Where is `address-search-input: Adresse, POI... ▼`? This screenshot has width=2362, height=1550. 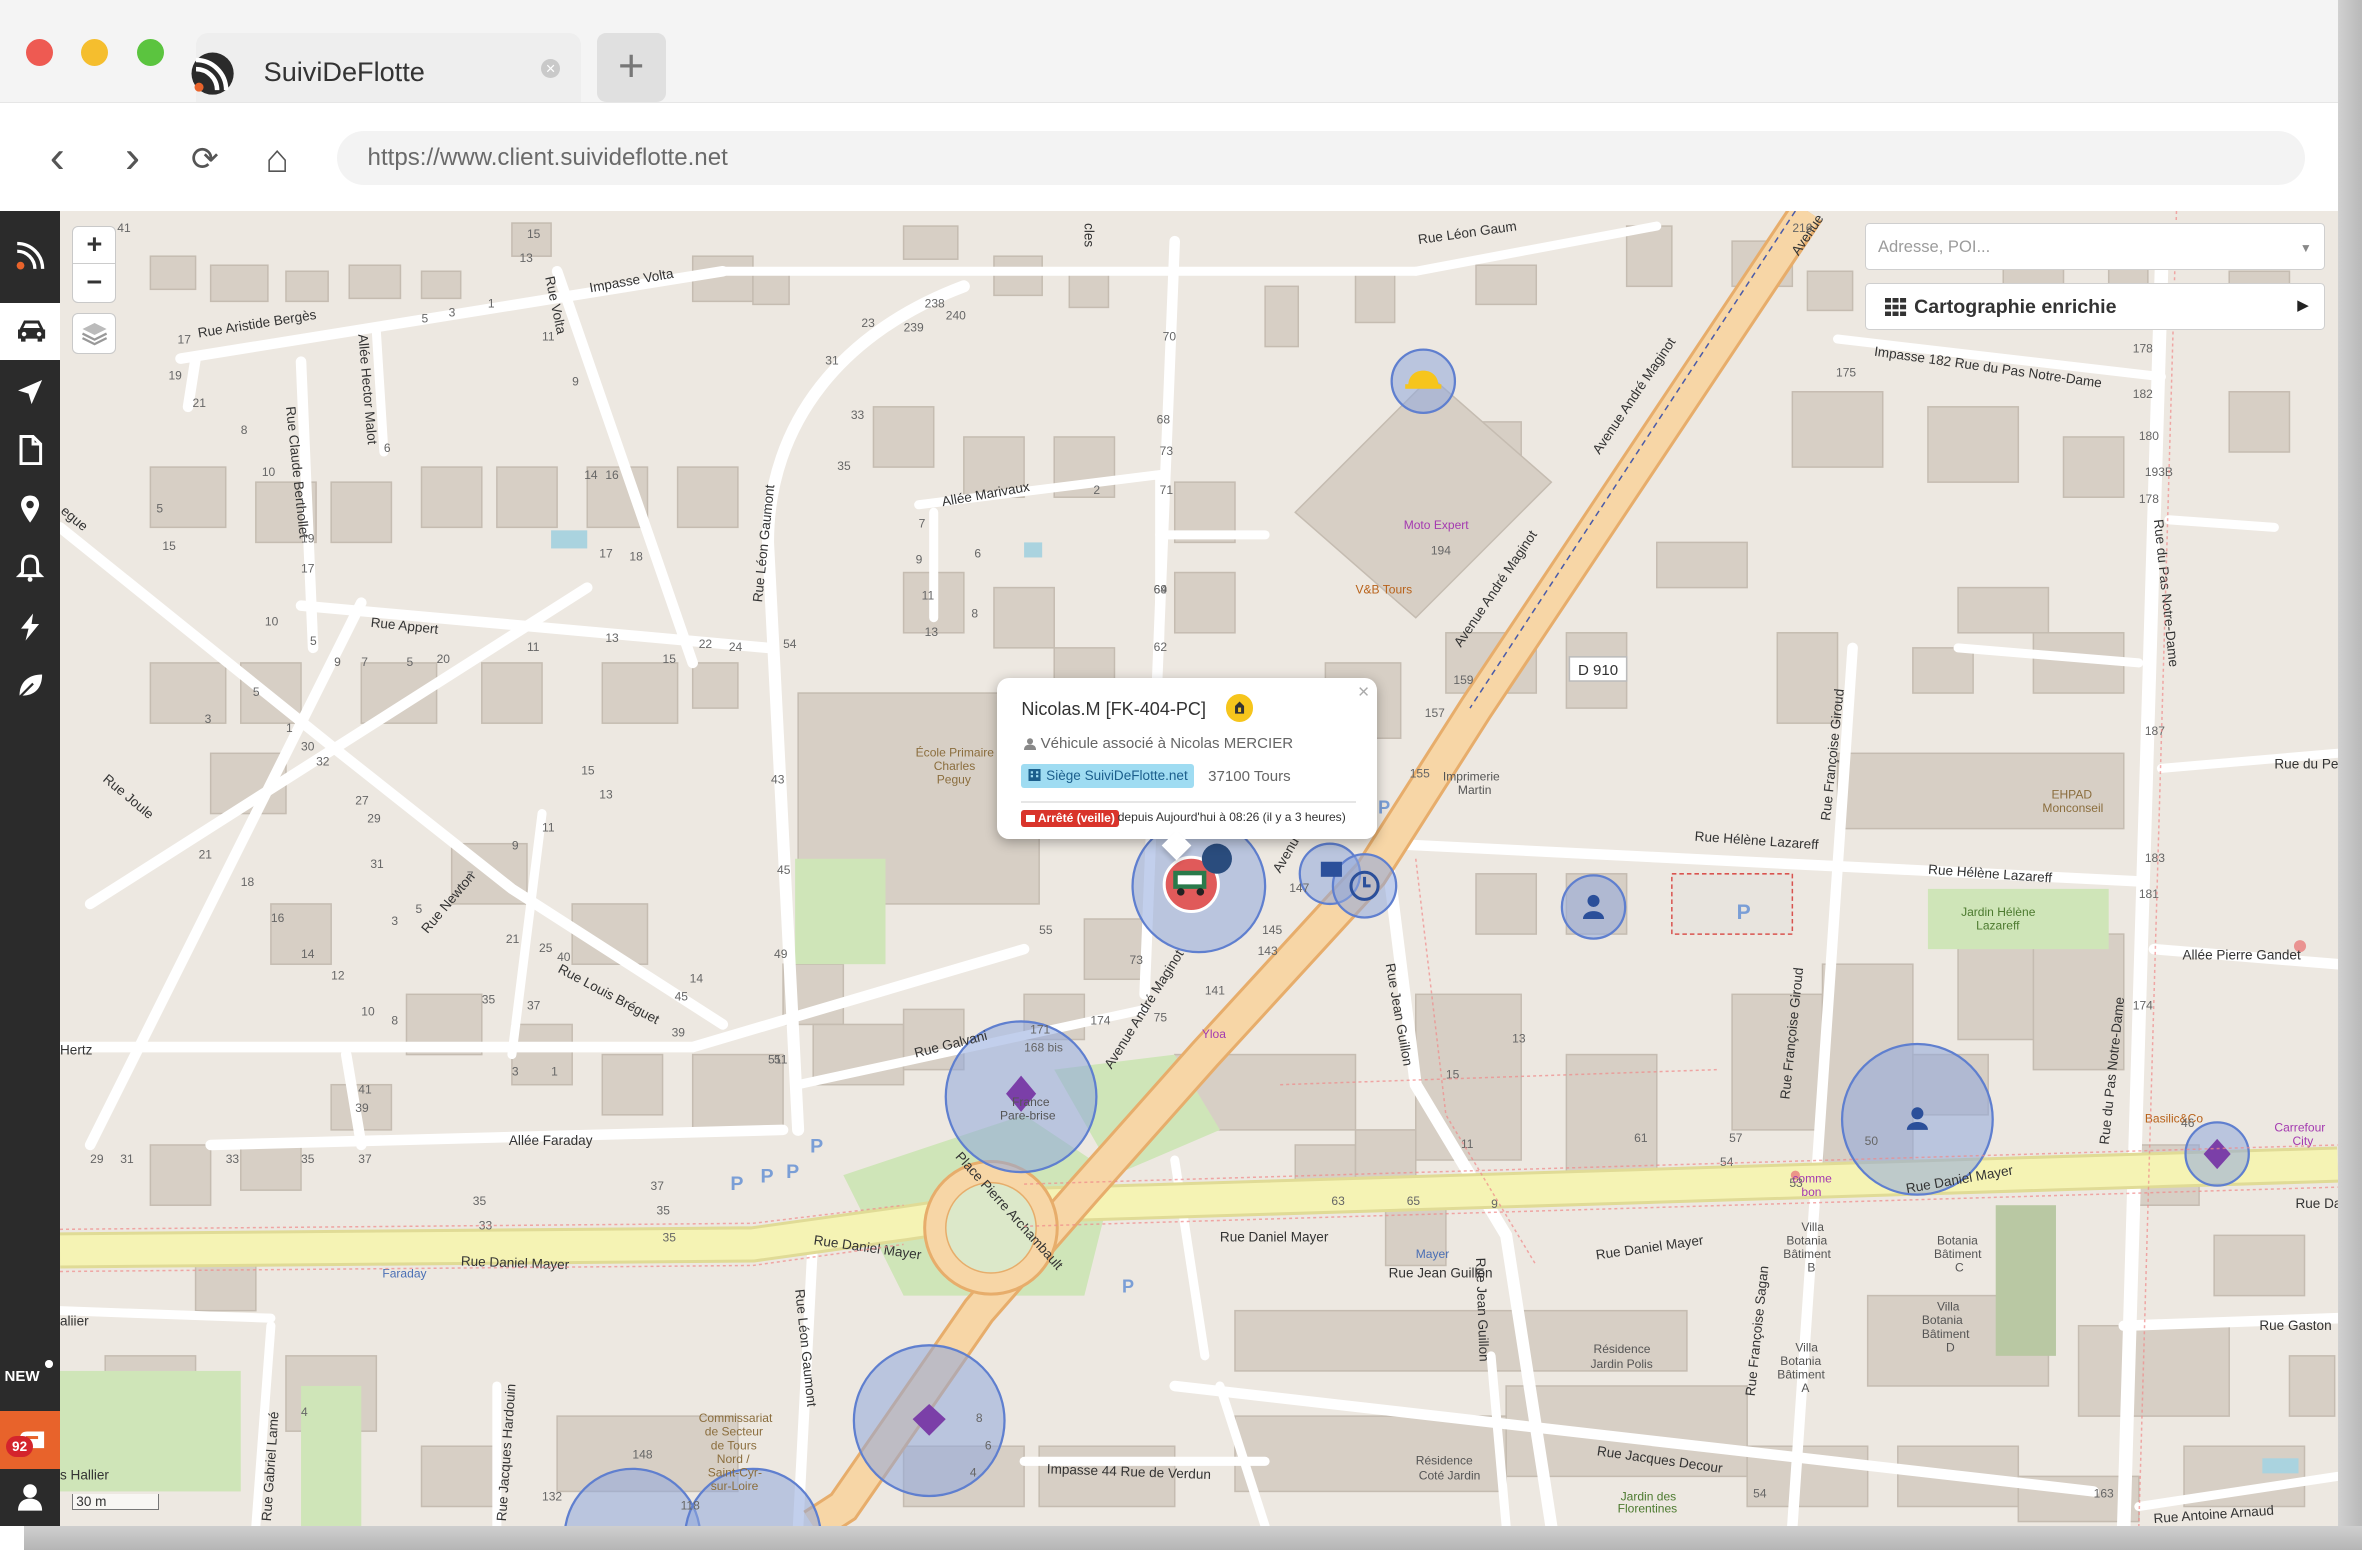 address-search-input: Adresse, POI... ▼ is located at coordinates (2094, 246).